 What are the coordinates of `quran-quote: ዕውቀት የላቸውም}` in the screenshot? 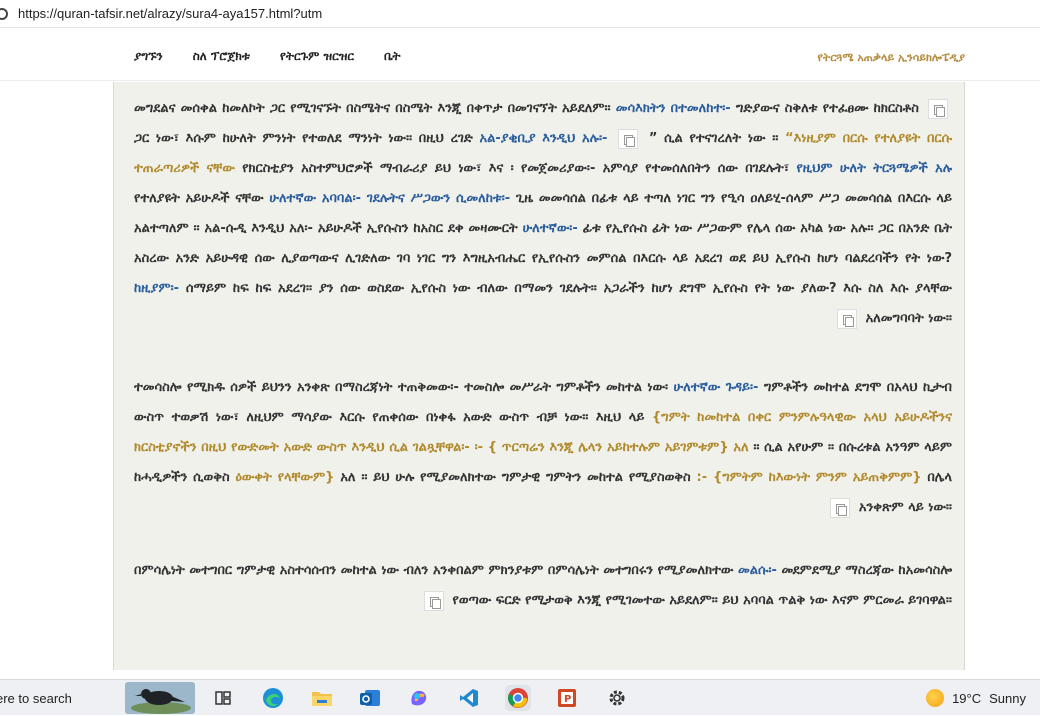 It's located at (285, 477).